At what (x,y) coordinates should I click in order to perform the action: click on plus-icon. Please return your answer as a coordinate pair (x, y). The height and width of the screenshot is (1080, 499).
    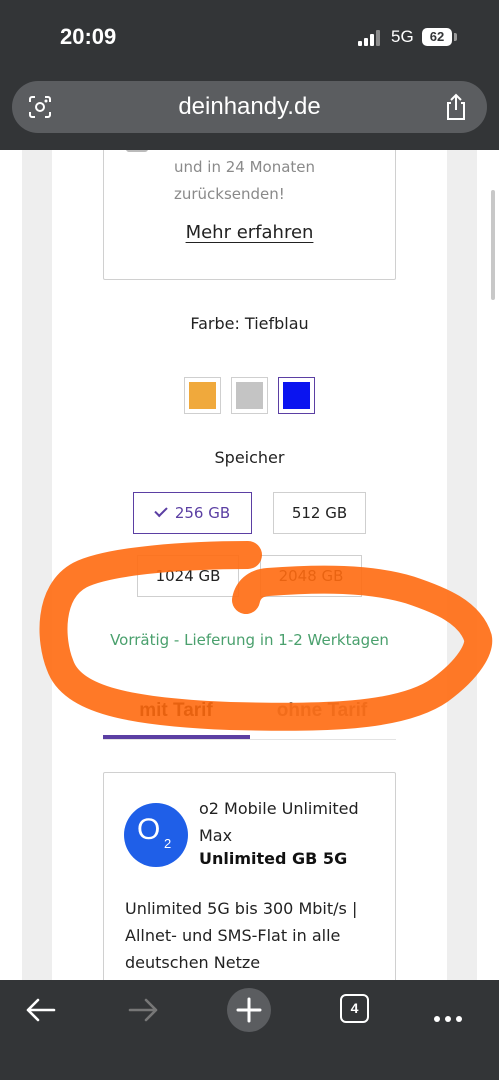
    Looking at the image, I should click on (249, 1010).